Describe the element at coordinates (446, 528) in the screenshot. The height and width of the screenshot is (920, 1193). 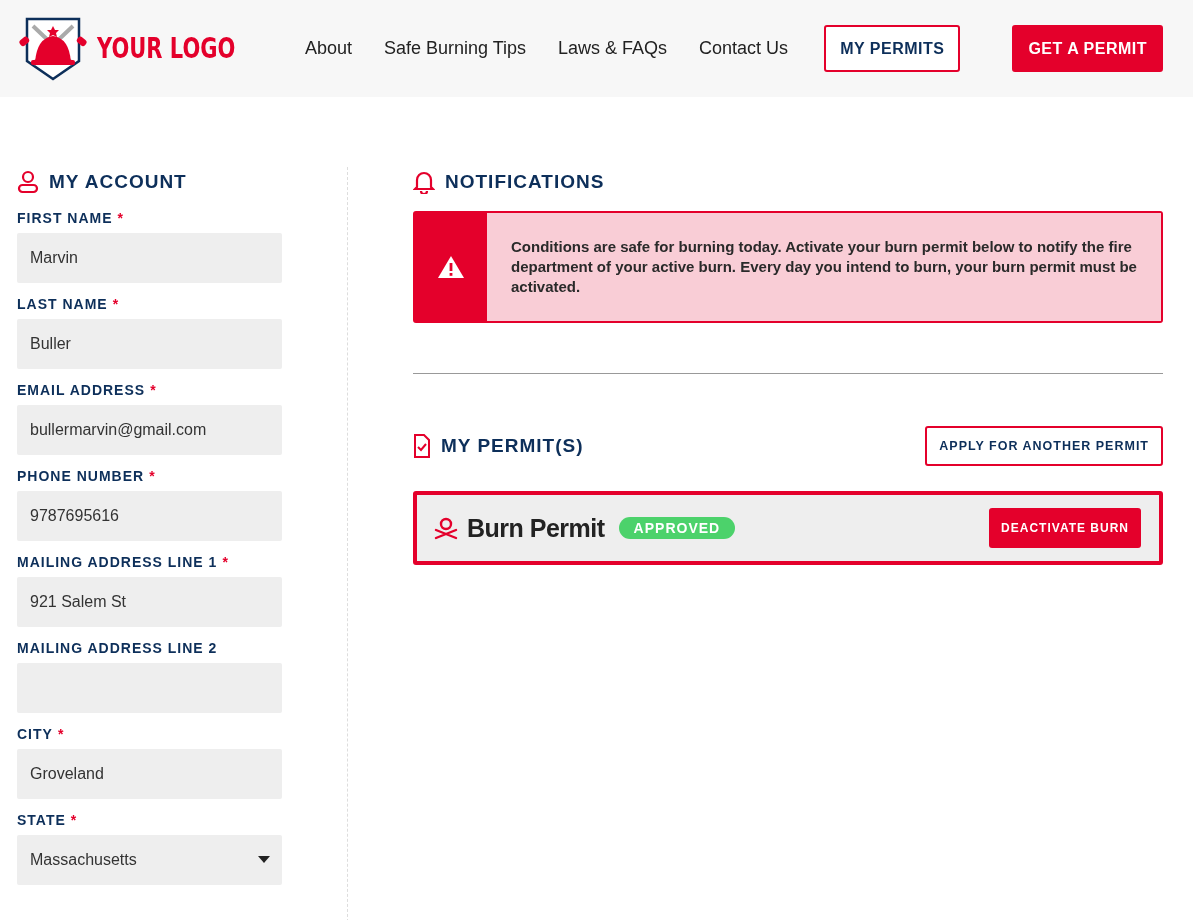
I see `campfire-icon` at that location.